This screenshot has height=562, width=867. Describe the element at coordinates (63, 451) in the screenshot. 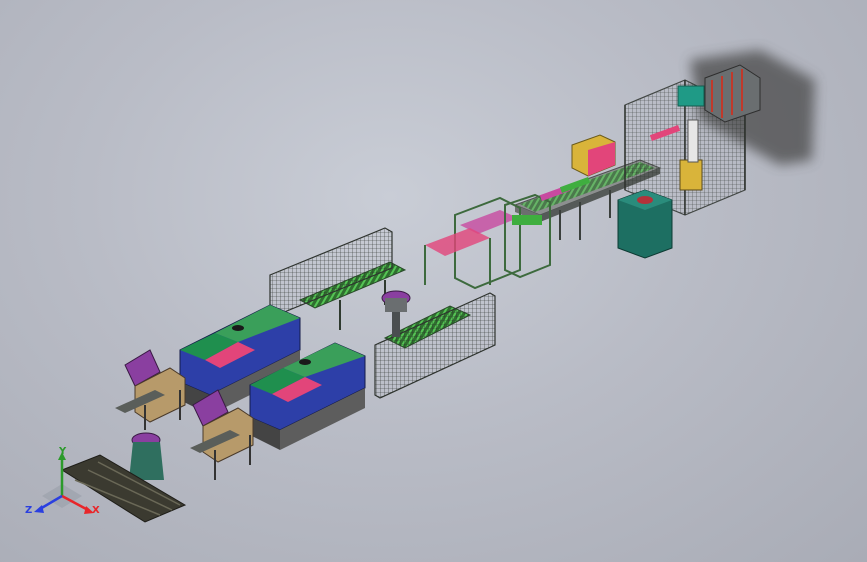

I see `y-axis-label: Y` at that location.